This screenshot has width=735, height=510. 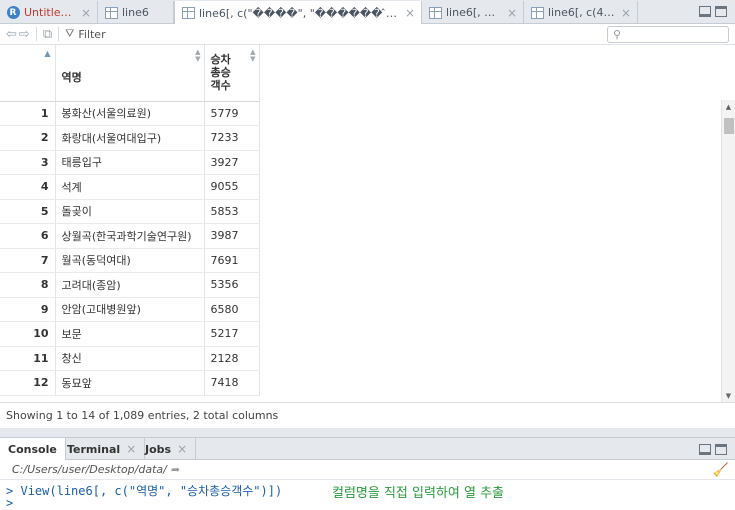 What do you see at coordinates (232, 383) in the screenshot?
I see `passenger-count-cell: 7418` at bounding box center [232, 383].